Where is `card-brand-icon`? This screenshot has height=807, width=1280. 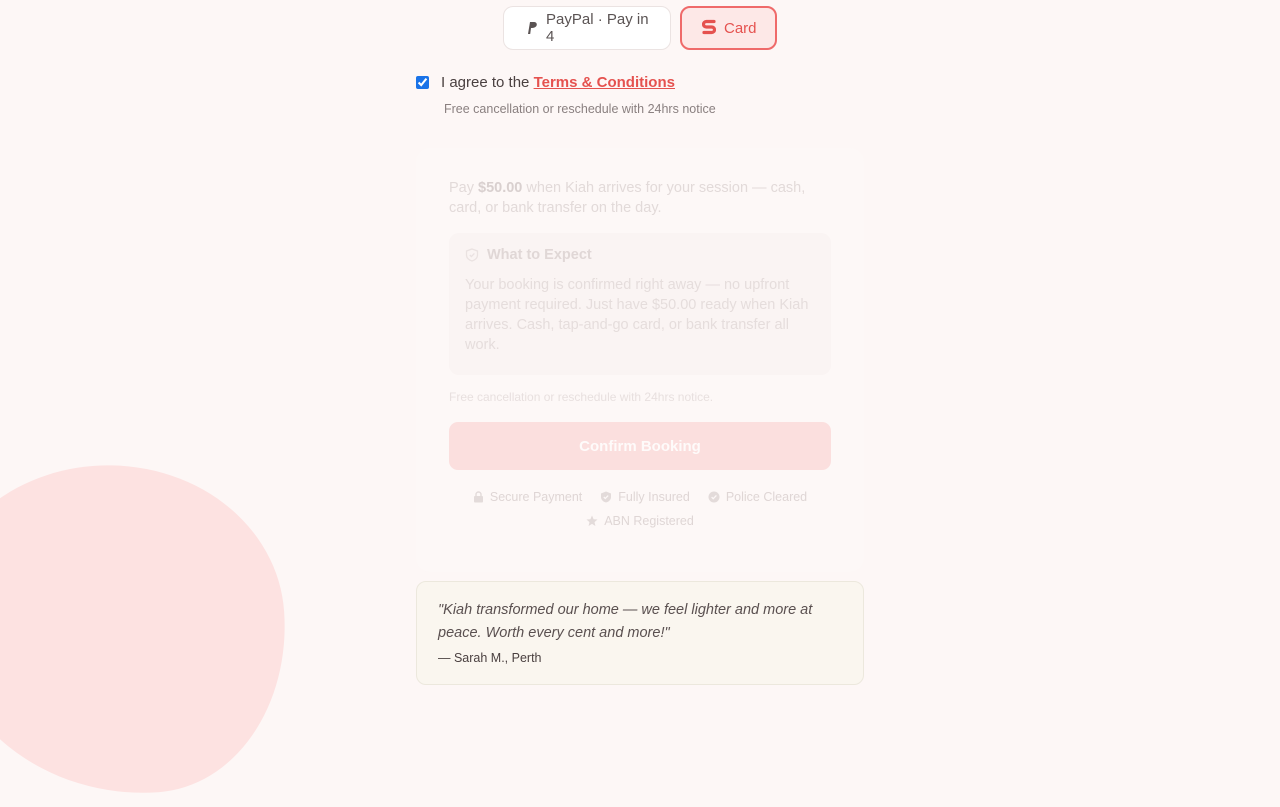
card-brand-icon is located at coordinates (709, 27).